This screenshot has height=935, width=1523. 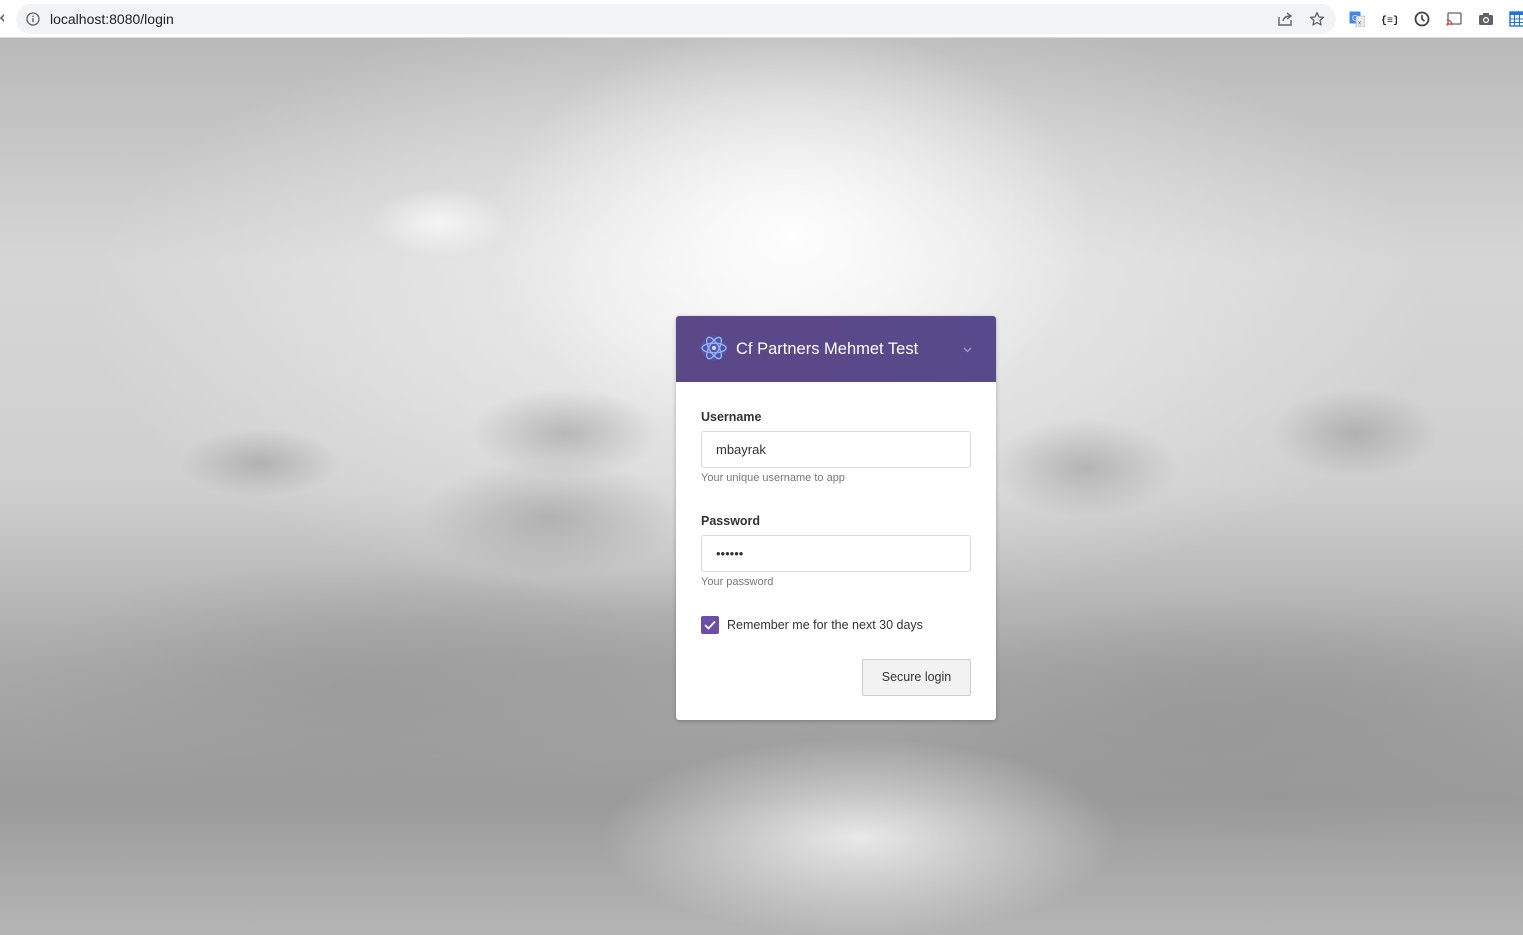 I want to click on svg-text: x, so click(x=1359, y=24).